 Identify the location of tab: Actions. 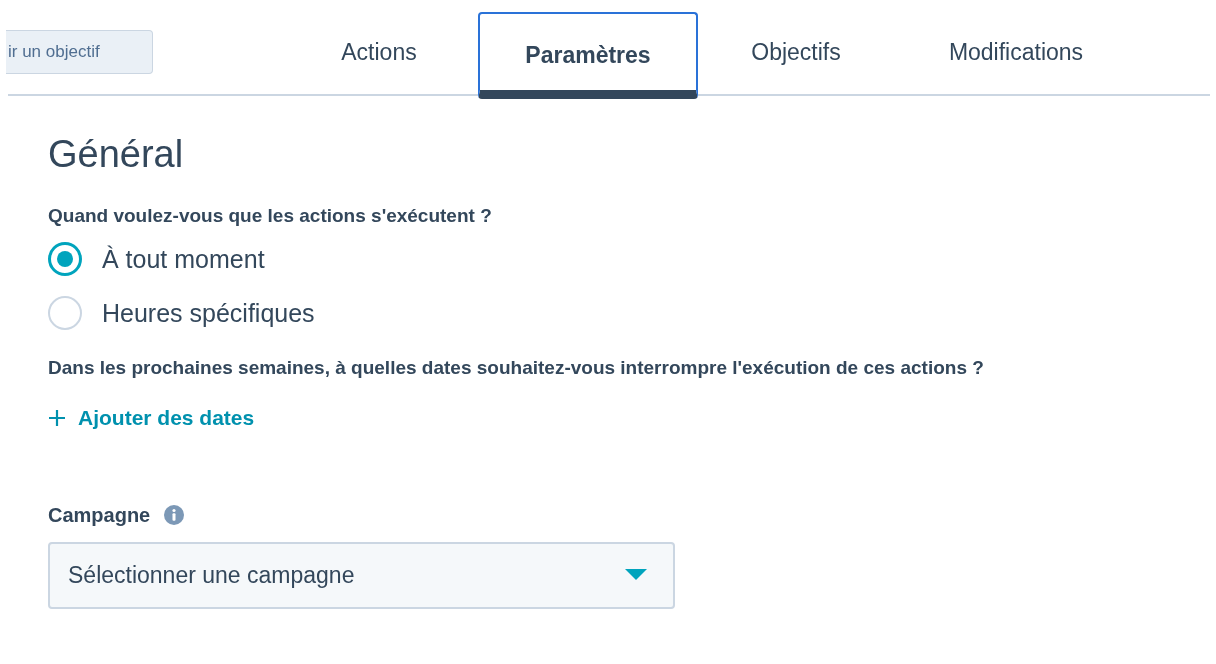
(379, 55).